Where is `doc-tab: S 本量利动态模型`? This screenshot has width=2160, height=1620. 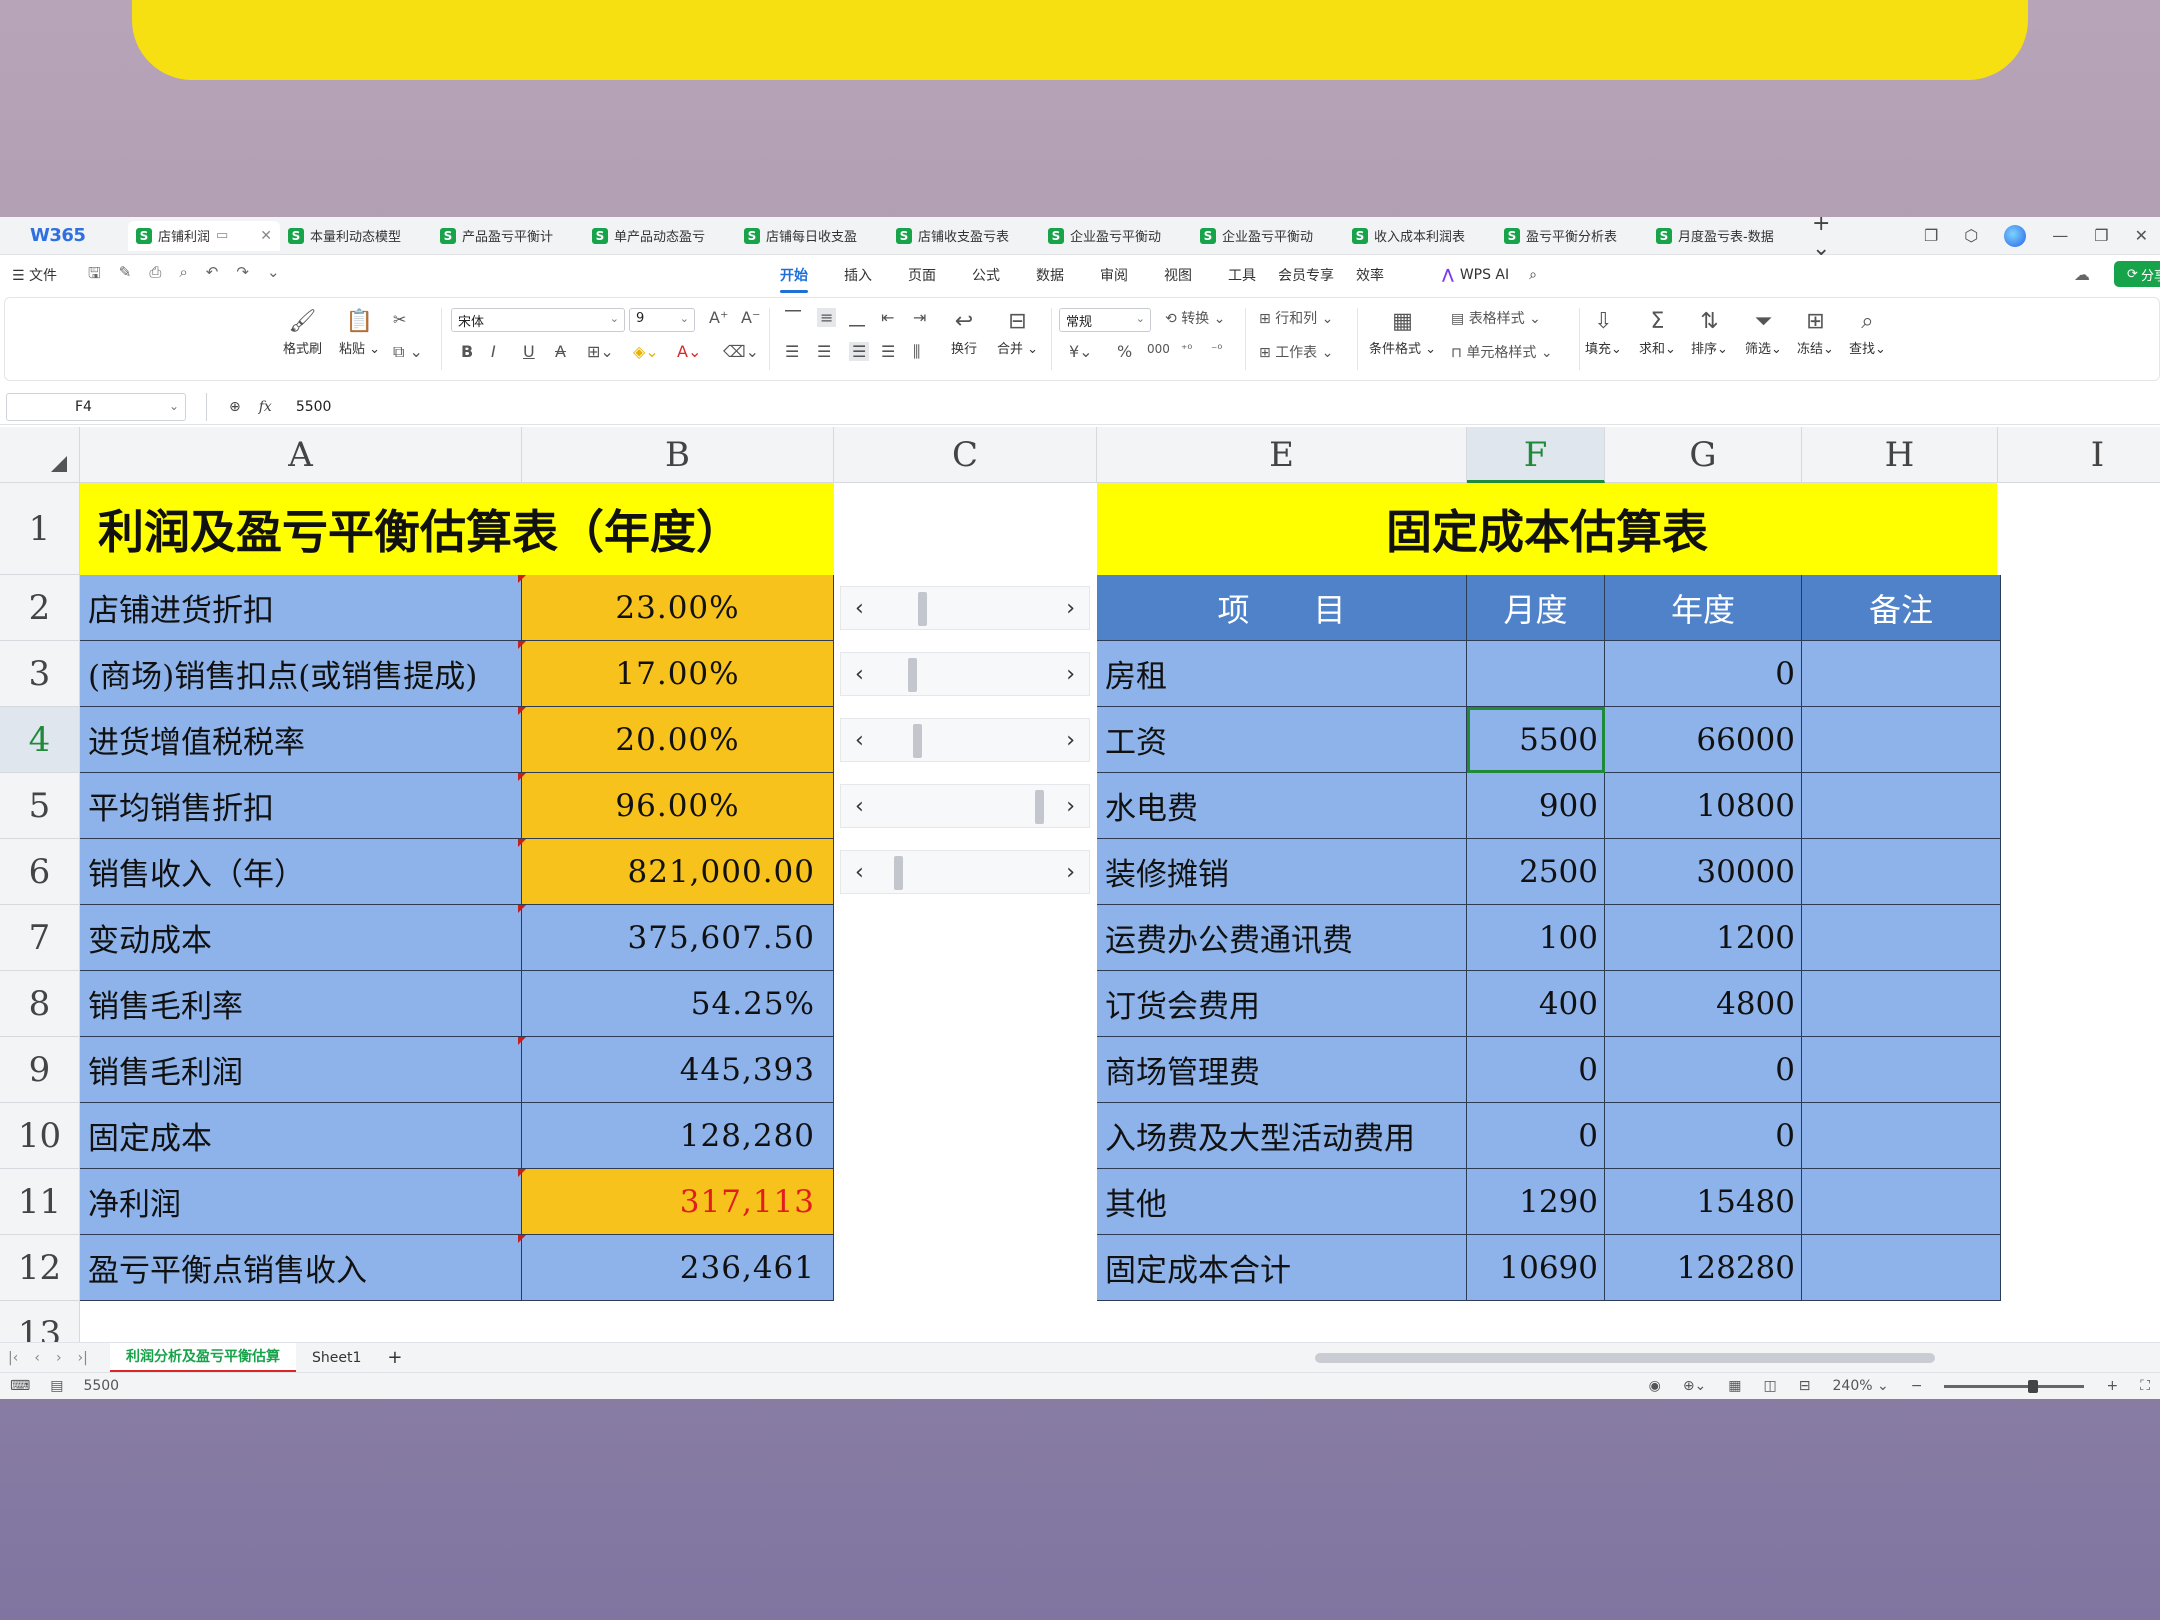
doc-tab: S 本量利动态模型 is located at coordinates (356, 236).